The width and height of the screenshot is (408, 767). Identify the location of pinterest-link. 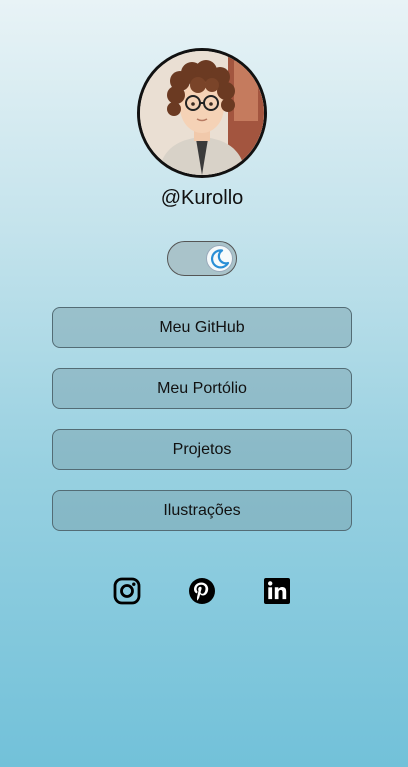
(202, 591).